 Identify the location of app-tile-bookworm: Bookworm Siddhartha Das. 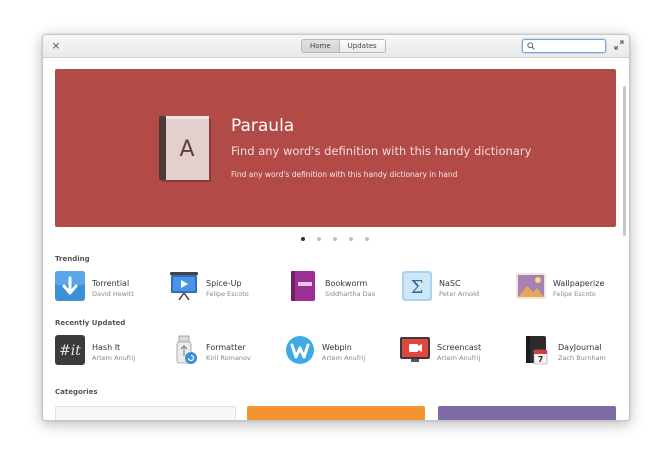
(343, 287).